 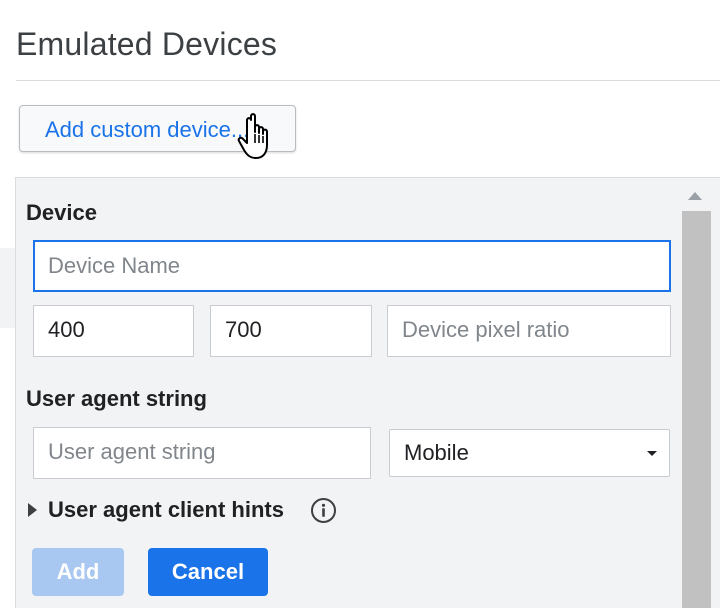 What do you see at coordinates (32, 510) in the screenshot?
I see `expand-triangle-icon` at bounding box center [32, 510].